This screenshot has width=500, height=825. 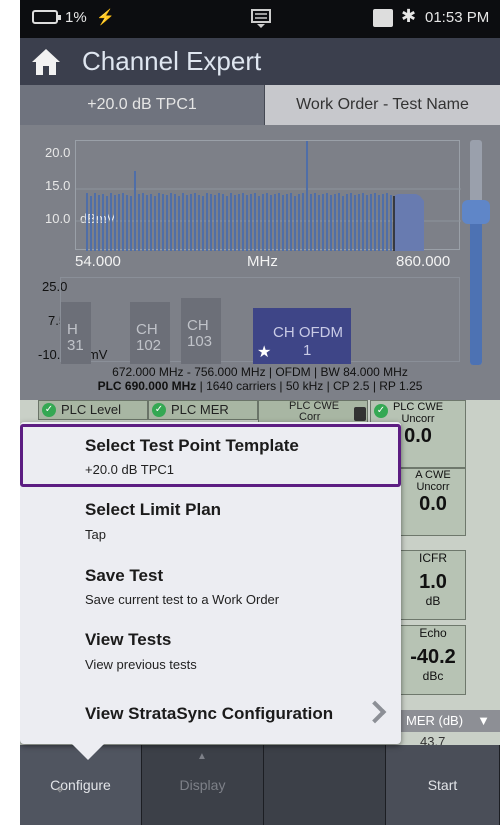 What do you see at coordinates (433, 502) in the screenshot?
I see `a-cwe-uncorr-cell: A CWE Uncorr 0.0` at bounding box center [433, 502].